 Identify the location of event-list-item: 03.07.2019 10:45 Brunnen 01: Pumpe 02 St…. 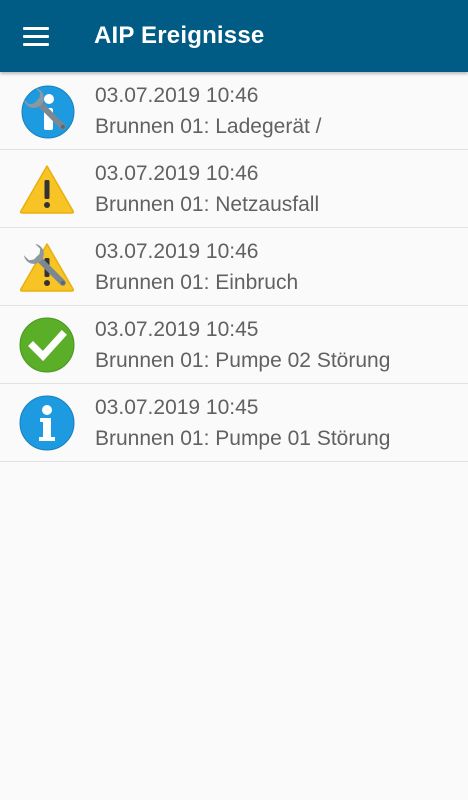
(234, 345).